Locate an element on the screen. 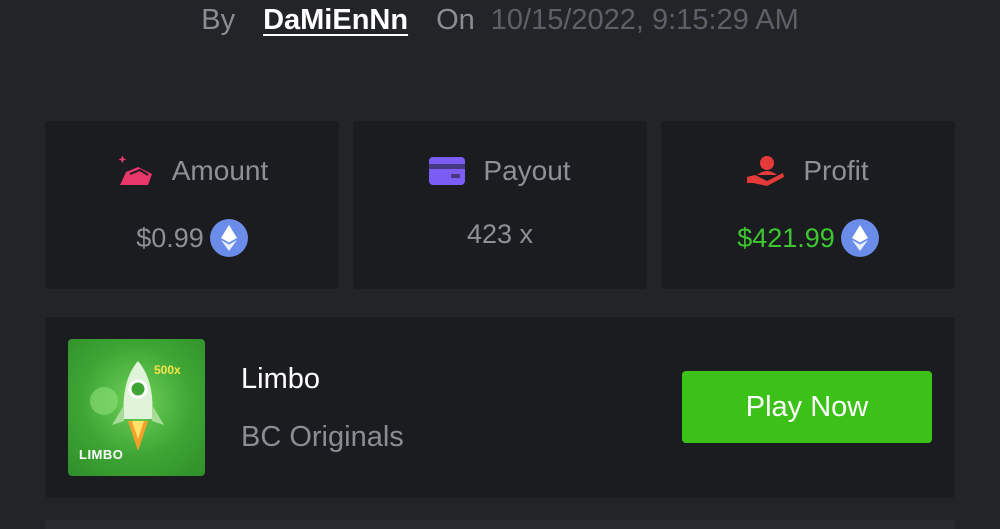 The height and width of the screenshot is (529, 1000). thumbnail-multiplier: 500x is located at coordinates (167, 370).